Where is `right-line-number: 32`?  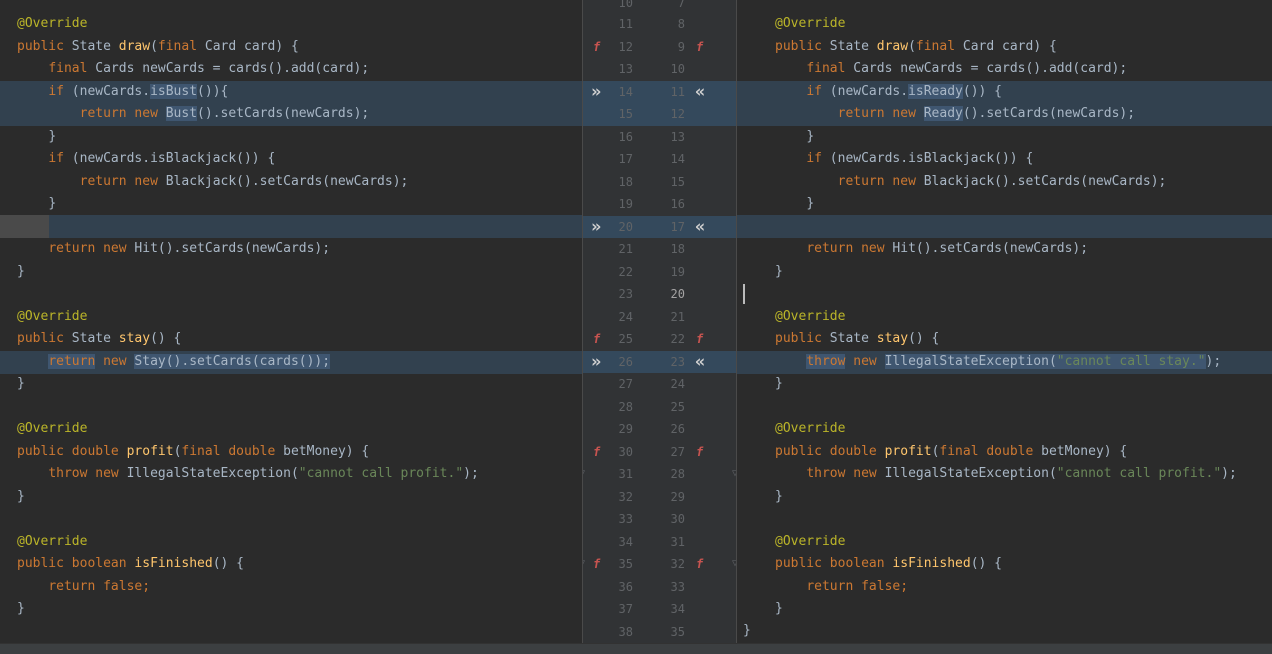
right-line-number: 32 is located at coordinates (677, 564).